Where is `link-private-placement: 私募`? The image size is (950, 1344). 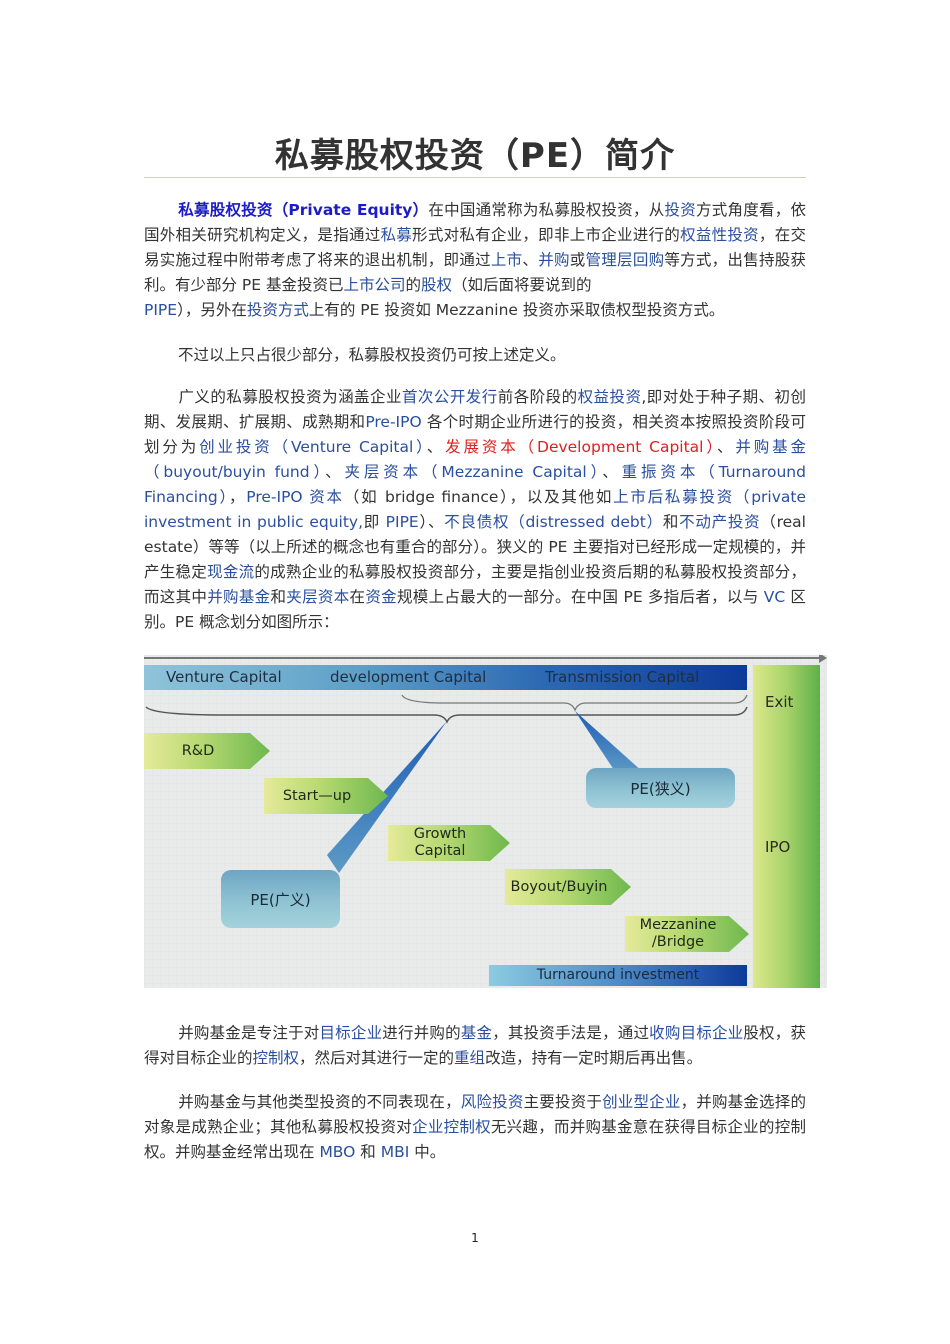
link-private-placement: 私募 is located at coordinates (397, 235).